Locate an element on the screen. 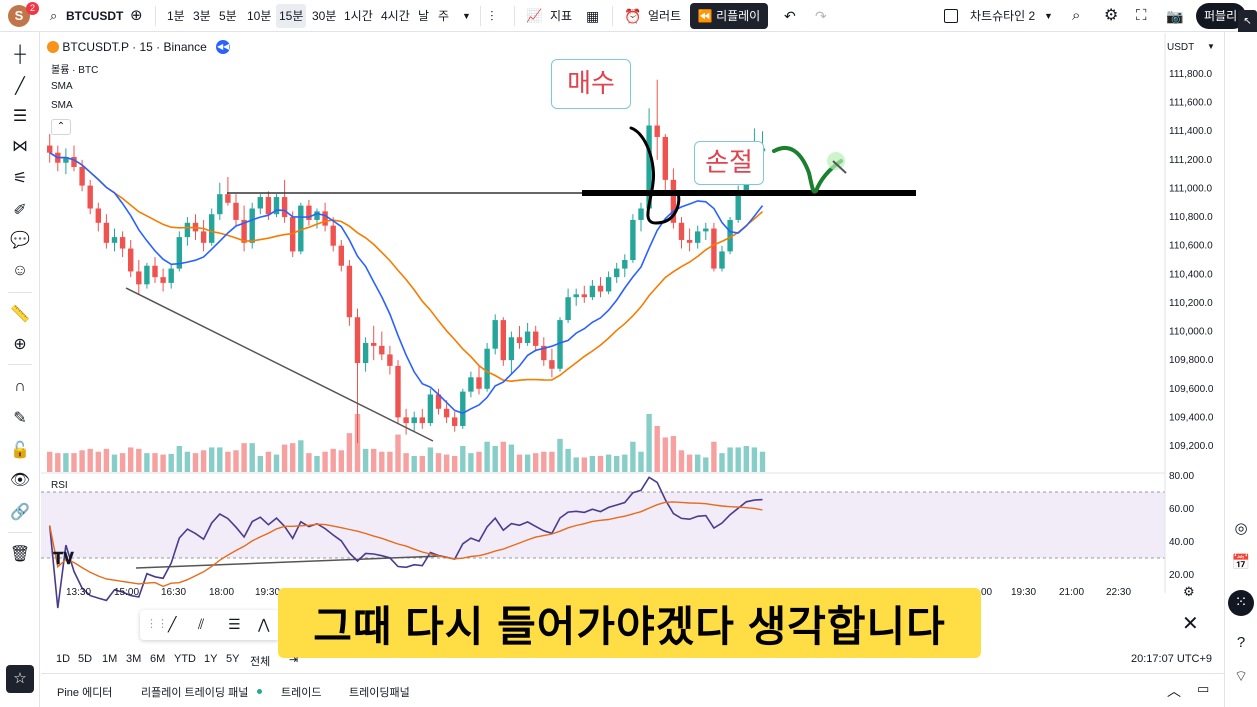 This screenshot has height=707, width=1257. tf-10m: 10분 is located at coordinates (259, 16).